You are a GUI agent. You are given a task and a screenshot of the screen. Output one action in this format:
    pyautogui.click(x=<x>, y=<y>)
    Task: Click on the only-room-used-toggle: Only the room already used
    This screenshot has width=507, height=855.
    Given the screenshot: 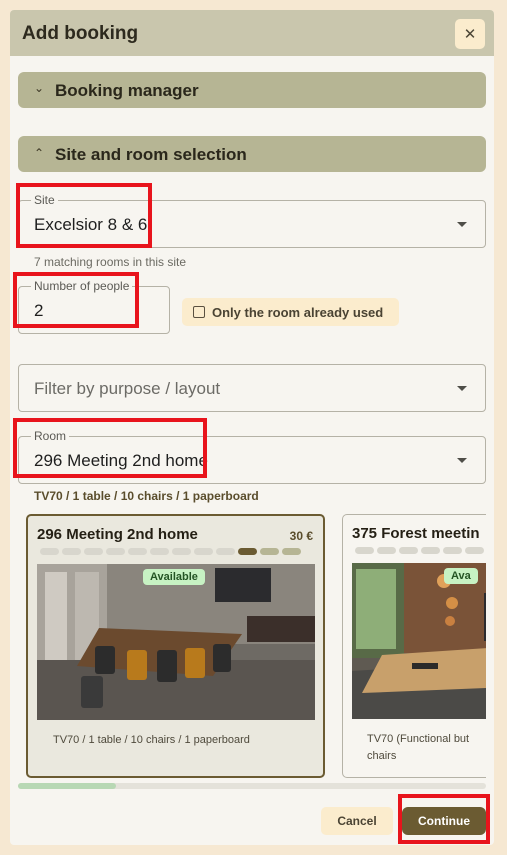 What is the action you would take?
    pyautogui.click(x=290, y=312)
    